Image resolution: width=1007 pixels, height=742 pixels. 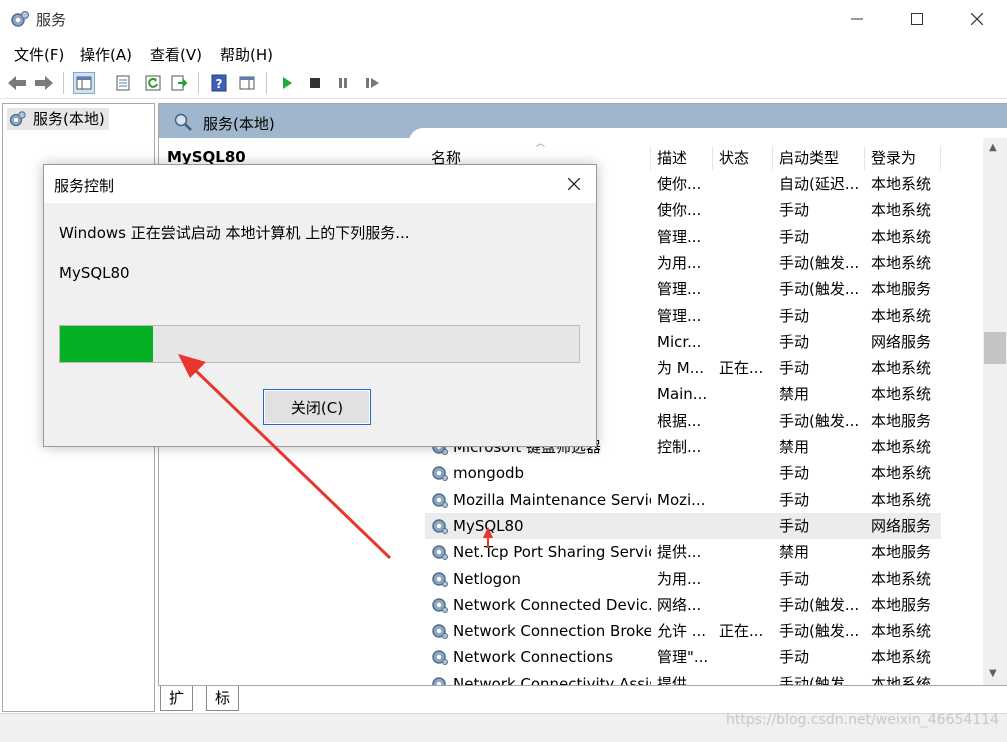 What do you see at coordinates (489, 473) in the screenshot?
I see `service-name: mongodb` at bounding box center [489, 473].